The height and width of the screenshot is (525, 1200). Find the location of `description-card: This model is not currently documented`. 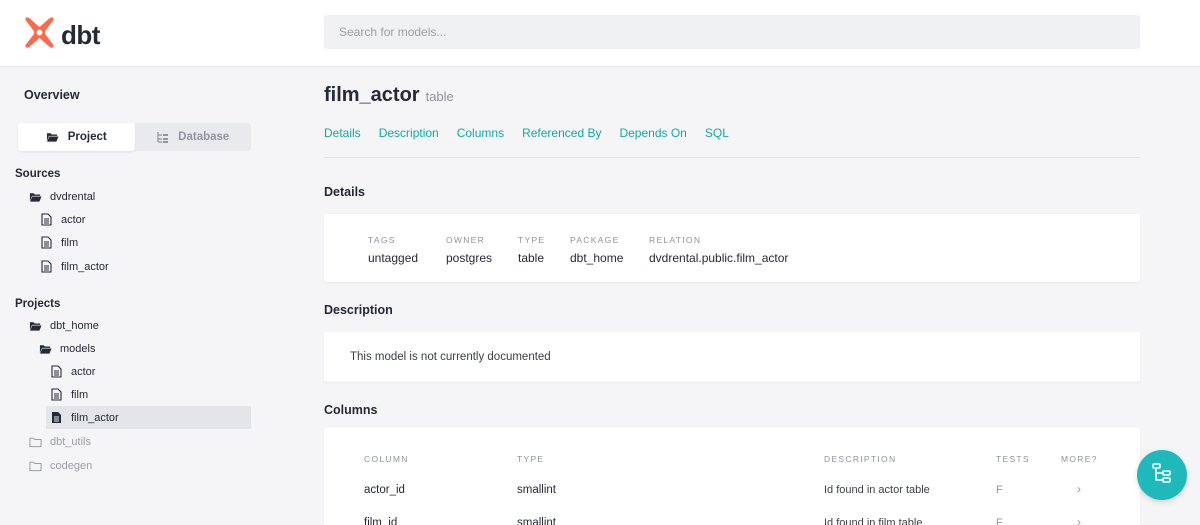

description-card: This model is not currently documented is located at coordinates (732, 357).